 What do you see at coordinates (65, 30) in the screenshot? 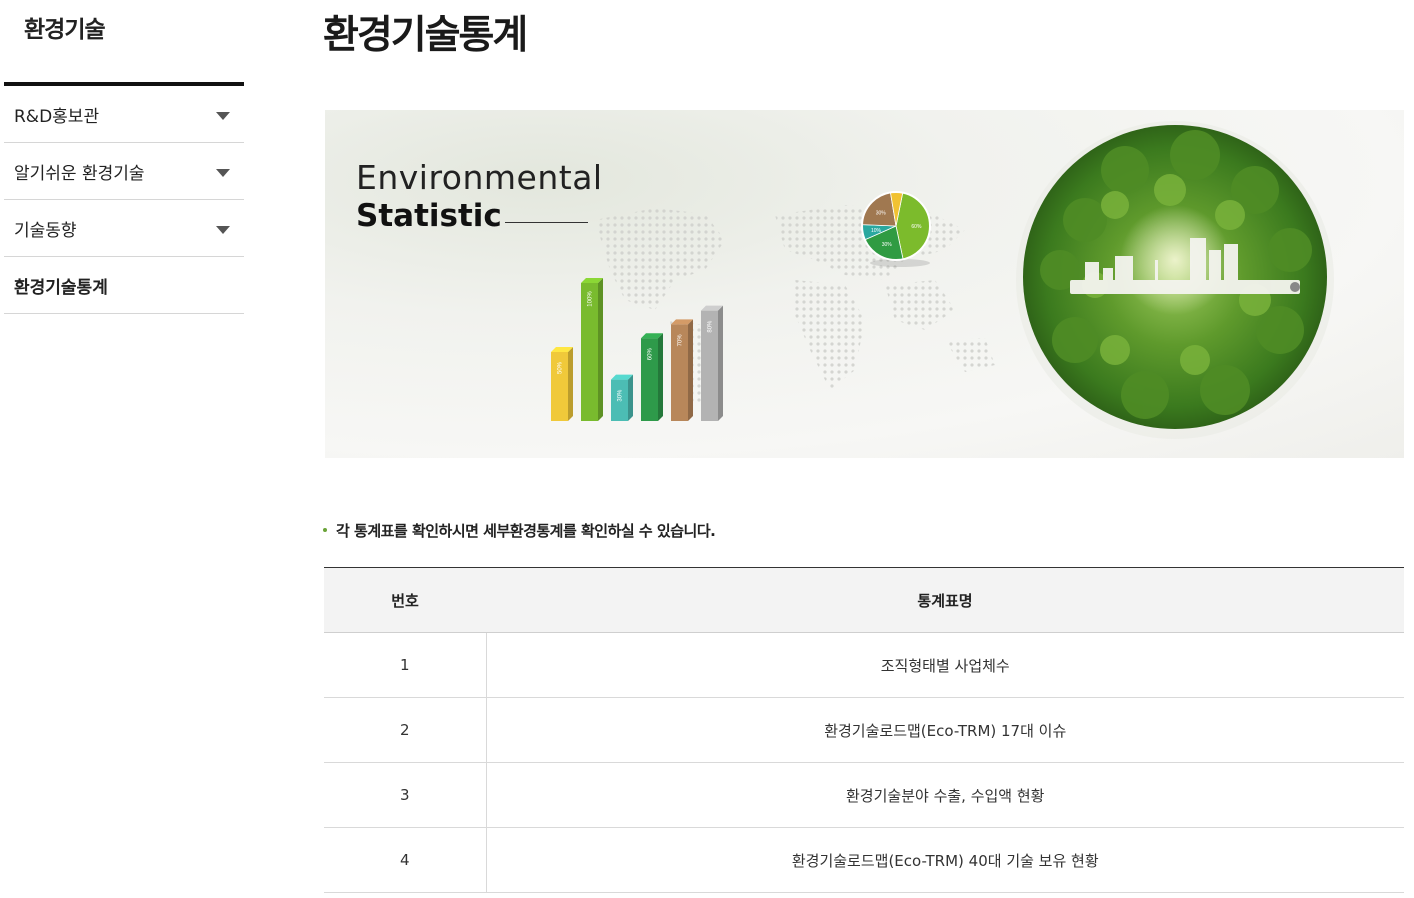
I see `sidebar-title: 환경기술` at bounding box center [65, 30].